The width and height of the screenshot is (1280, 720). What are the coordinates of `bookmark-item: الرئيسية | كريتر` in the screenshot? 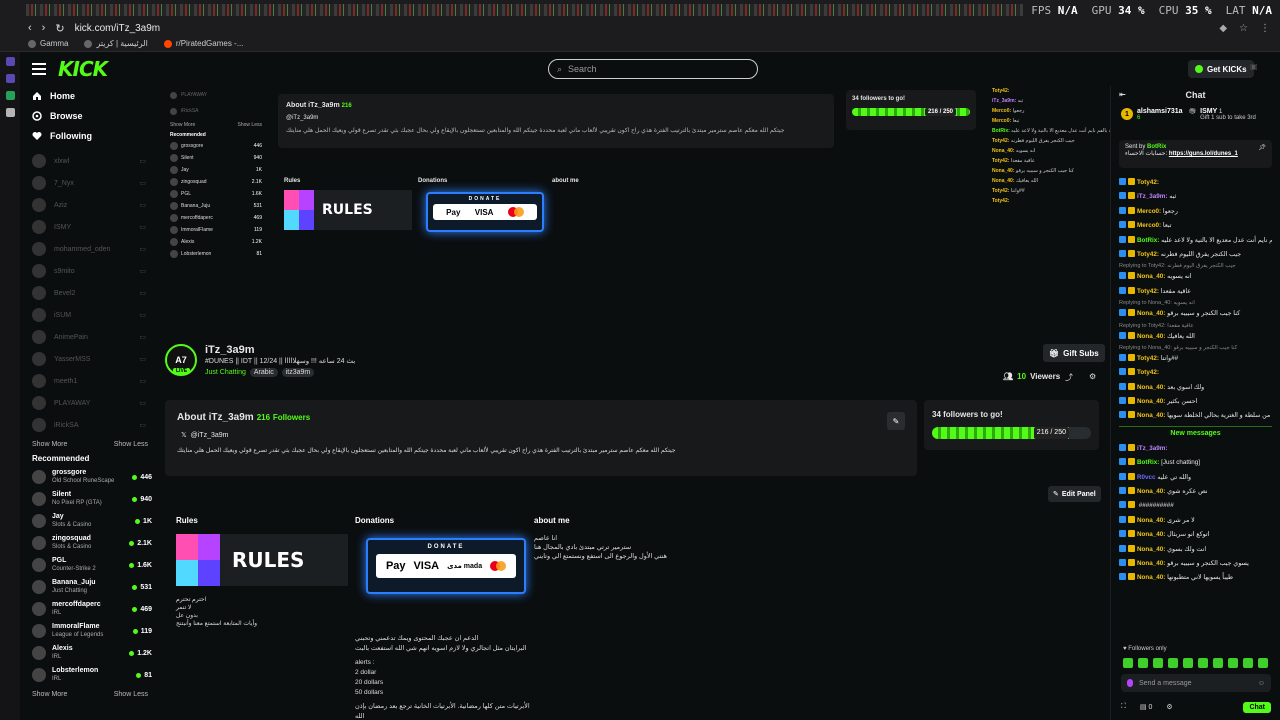 It's located at (116, 43).